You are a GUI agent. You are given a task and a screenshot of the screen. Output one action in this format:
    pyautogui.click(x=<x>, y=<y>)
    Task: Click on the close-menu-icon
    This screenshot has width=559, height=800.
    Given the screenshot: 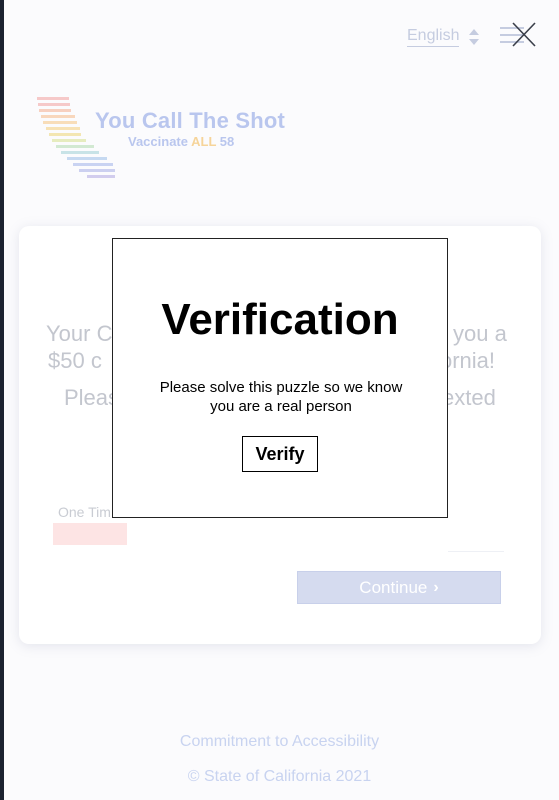 What is the action you would take?
    pyautogui.click(x=518, y=35)
    